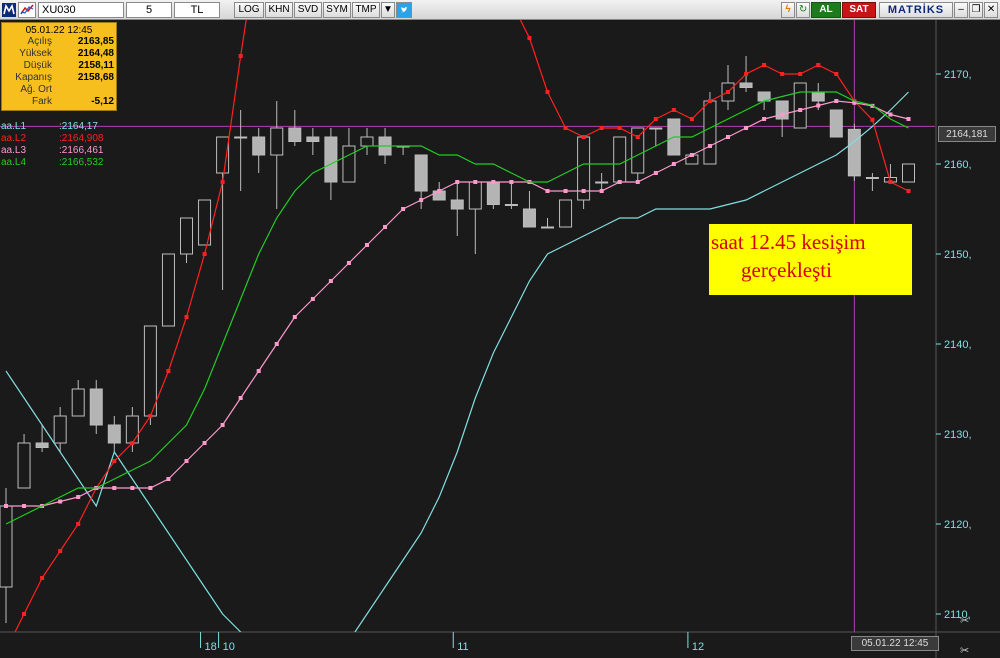 The width and height of the screenshot is (1000, 658). What do you see at coordinates (229, 647) in the screenshot?
I see `x-tick-label: 10` at bounding box center [229, 647].